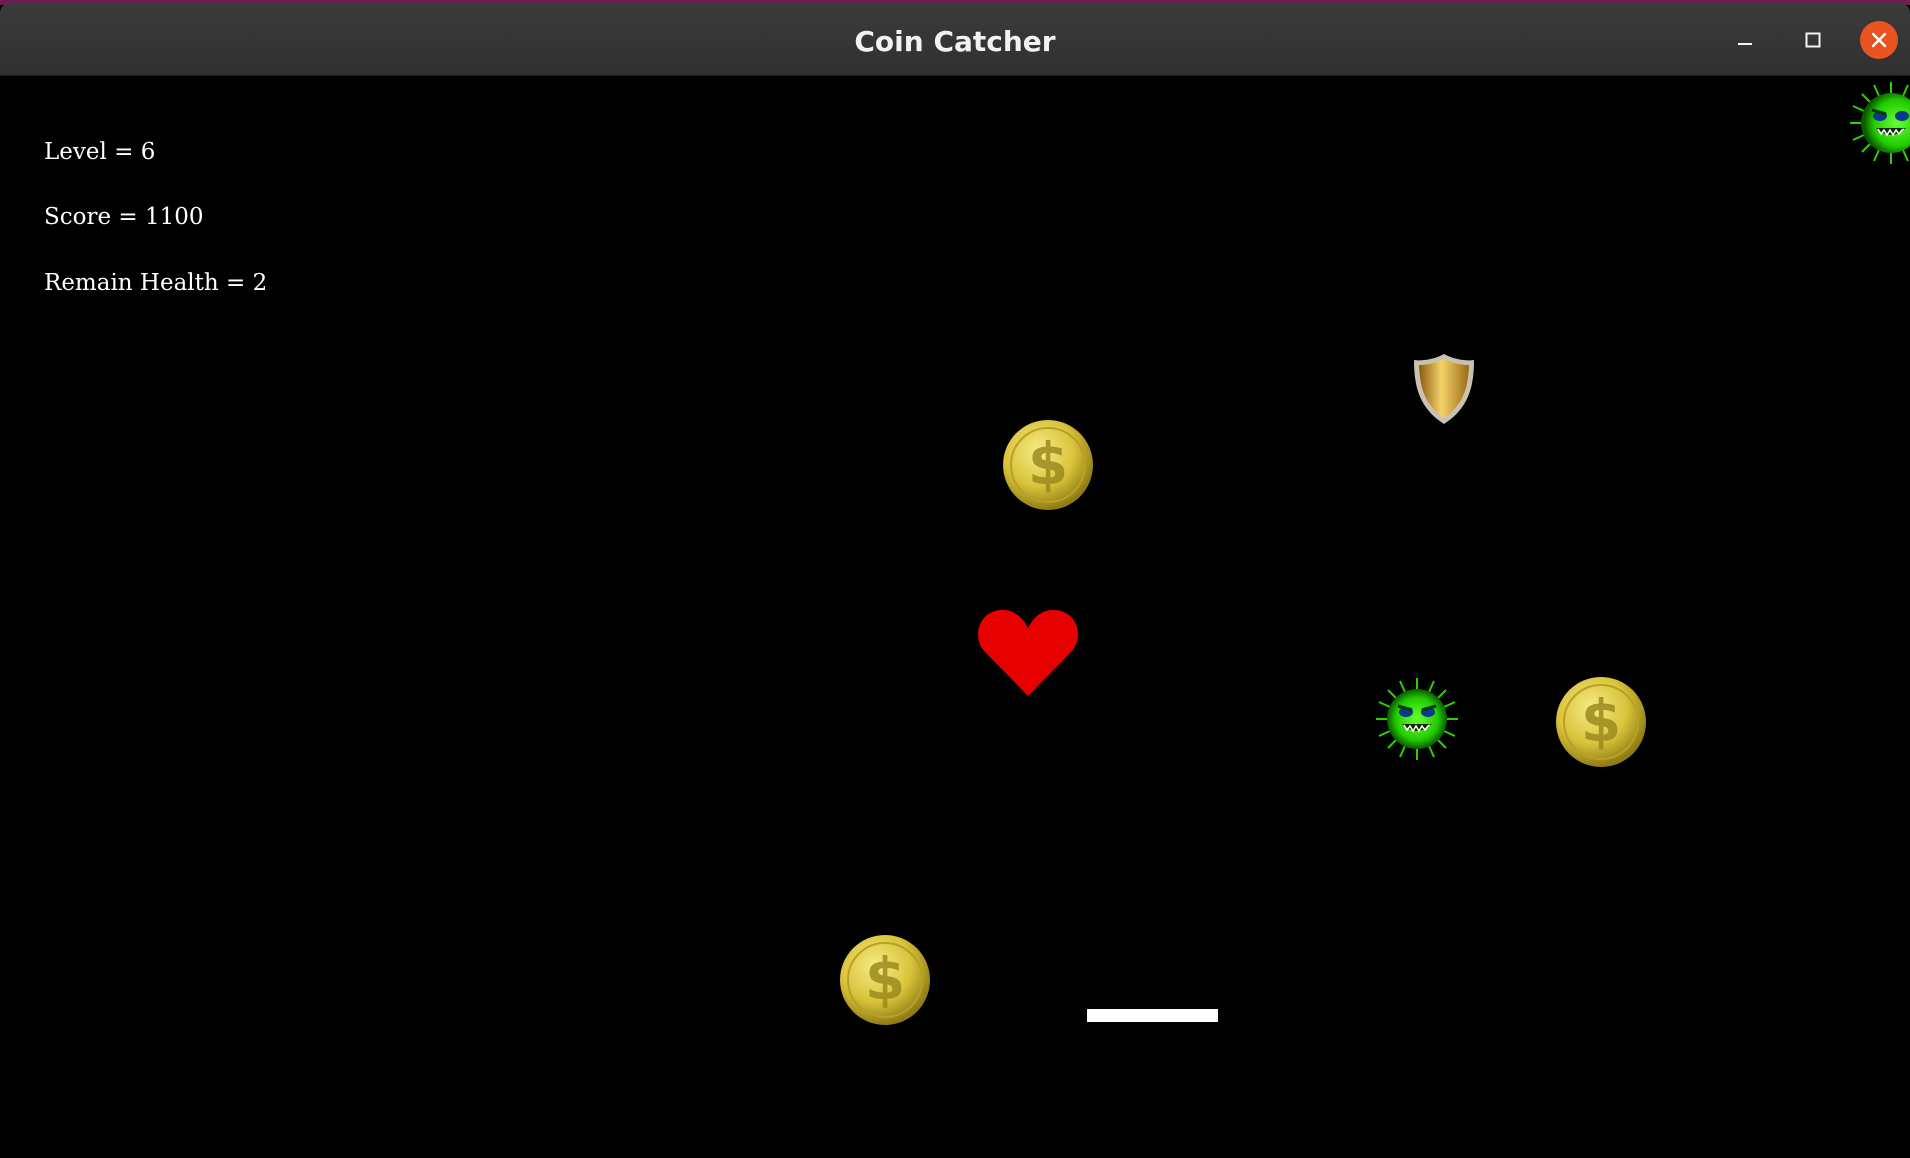 This screenshot has height=1158, width=1910. I want to click on maximize-icon, so click(1813, 40).